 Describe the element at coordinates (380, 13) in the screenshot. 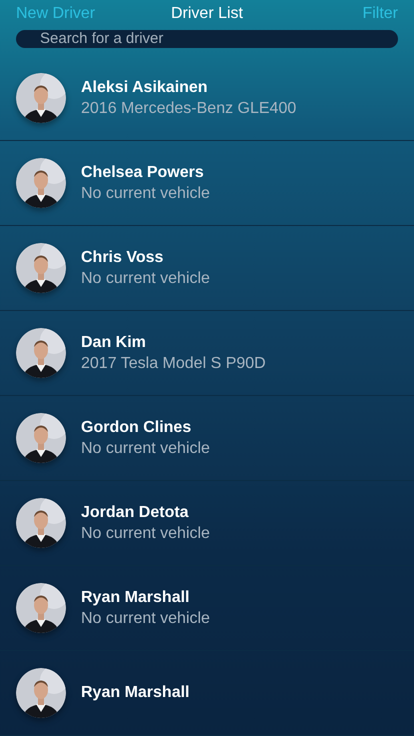

I see `filter-link: Filter` at that location.